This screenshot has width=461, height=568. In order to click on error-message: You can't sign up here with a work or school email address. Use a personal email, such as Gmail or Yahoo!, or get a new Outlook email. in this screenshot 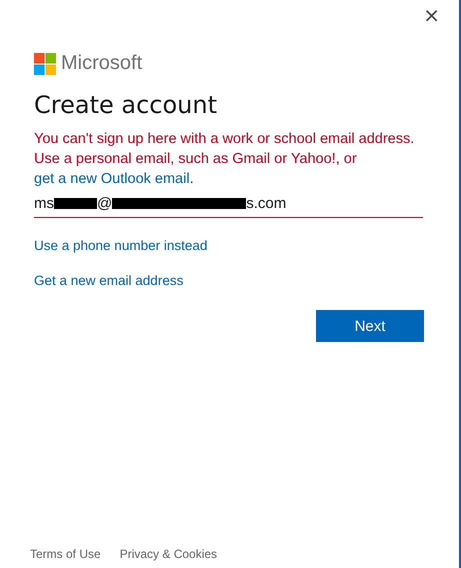, I will do `click(225, 159)`.